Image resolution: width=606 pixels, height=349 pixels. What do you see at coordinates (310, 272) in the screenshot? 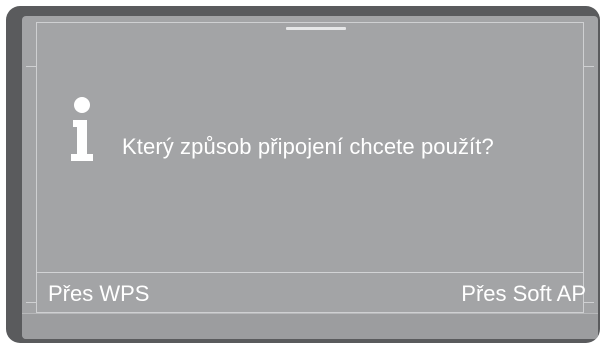
I see `options-divider` at bounding box center [310, 272].